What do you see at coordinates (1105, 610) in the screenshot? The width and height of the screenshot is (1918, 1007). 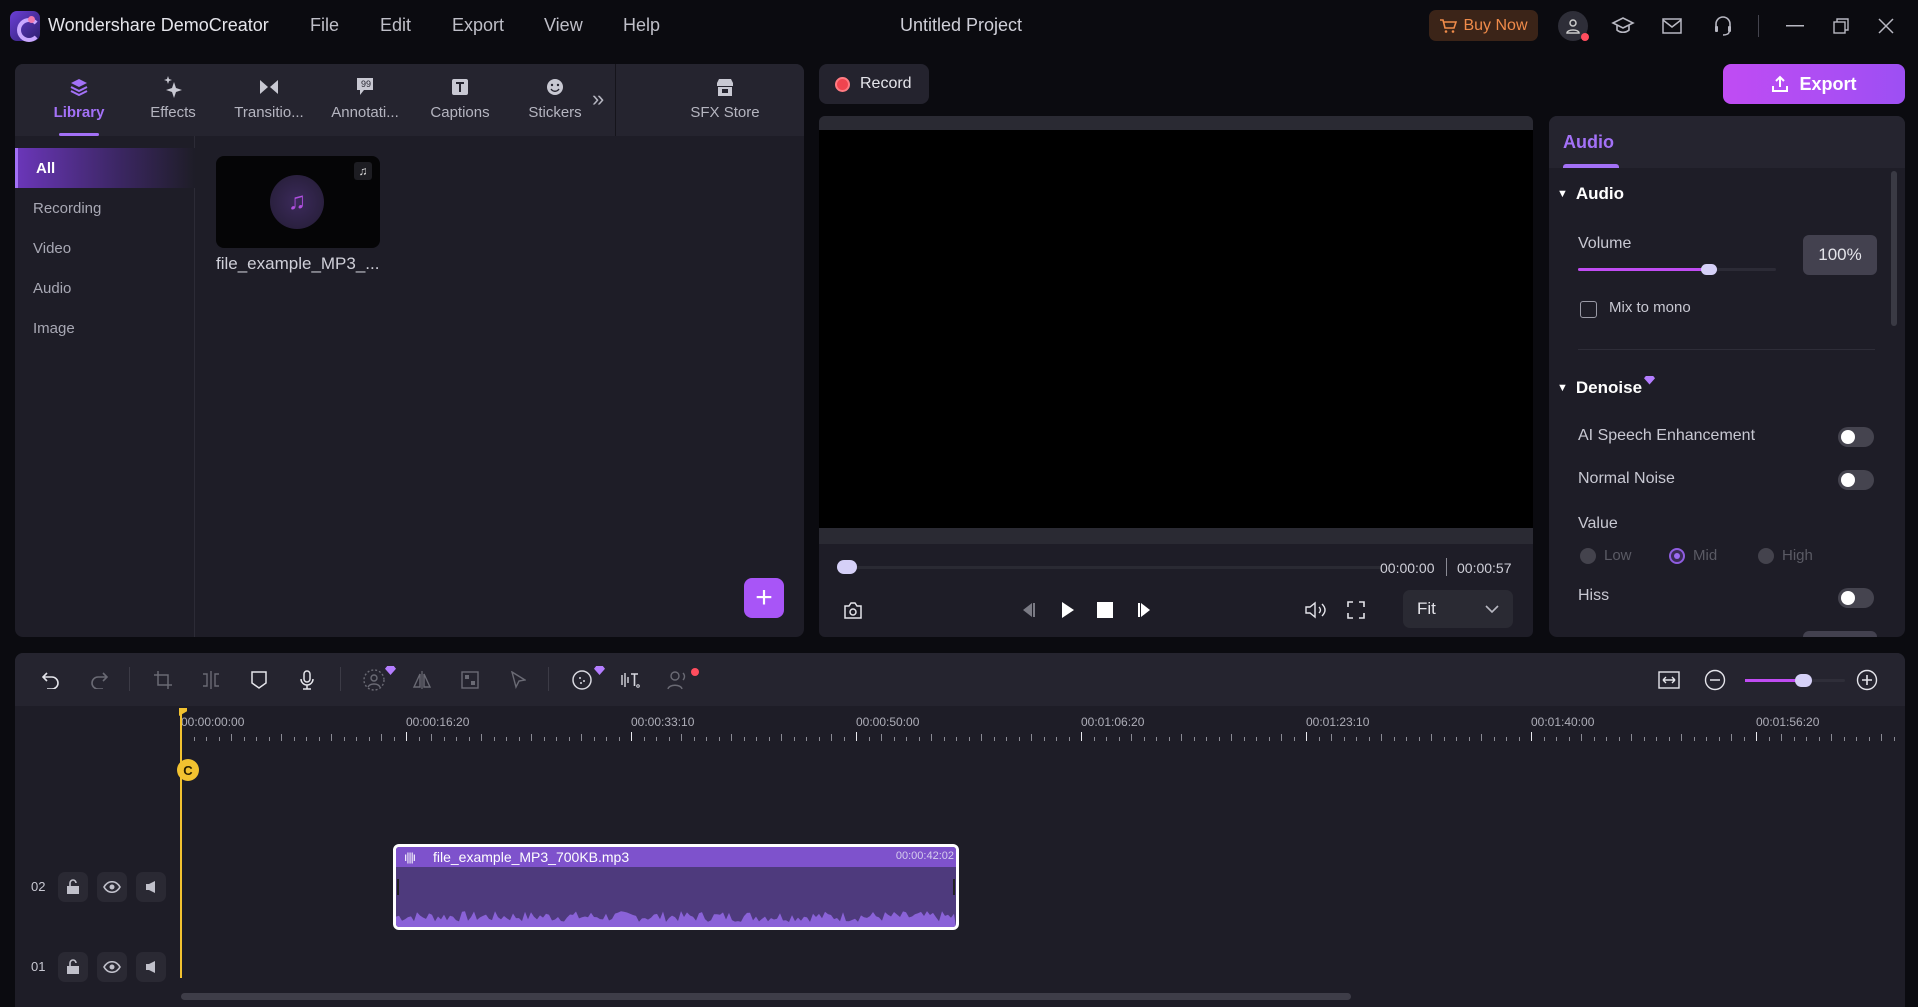 I see `stop-icon` at bounding box center [1105, 610].